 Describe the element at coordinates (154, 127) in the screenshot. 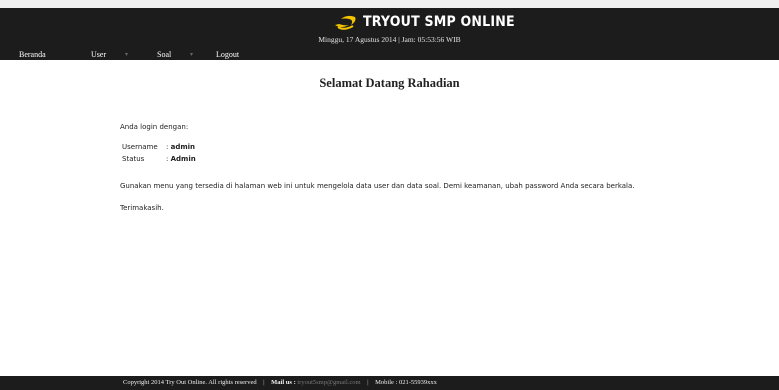

I see `login-intro-text: Anda login dengan:` at that location.